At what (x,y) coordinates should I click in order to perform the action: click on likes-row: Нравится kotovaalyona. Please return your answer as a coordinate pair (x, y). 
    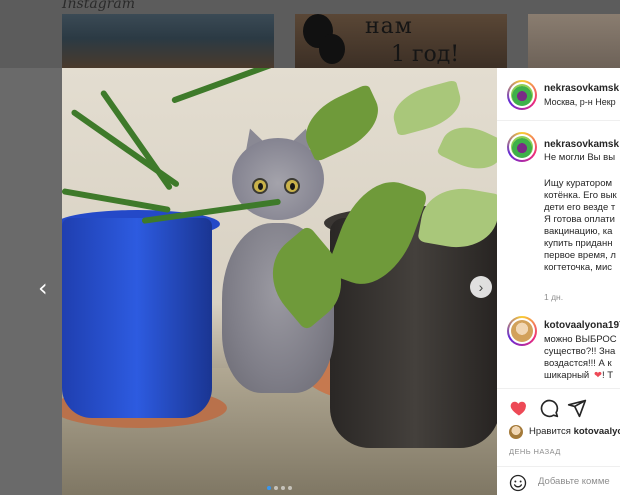
    Looking at the image, I should click on (564, 432).